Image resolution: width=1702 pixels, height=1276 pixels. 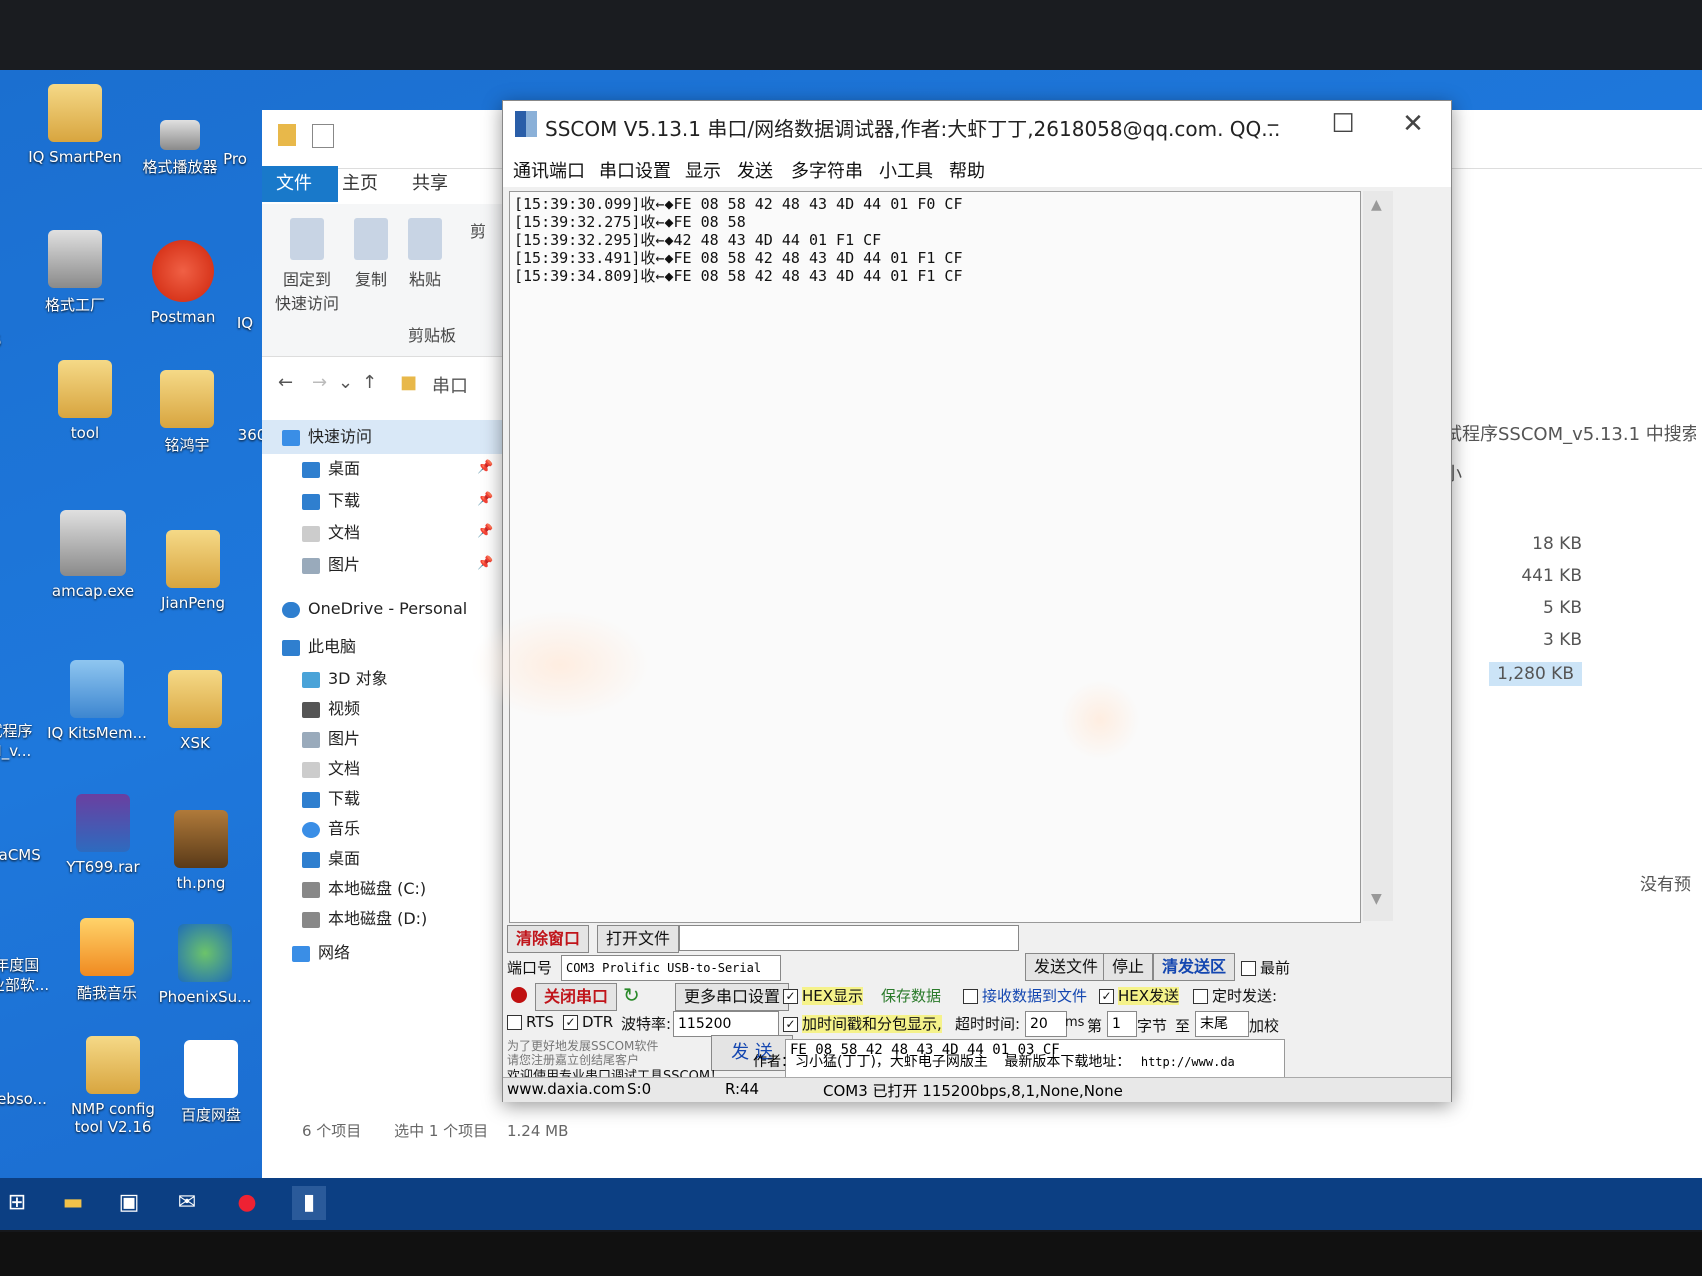 I want to click on hex-display-checkbox: ✓ HEX显示, so click(x=823, y=995).